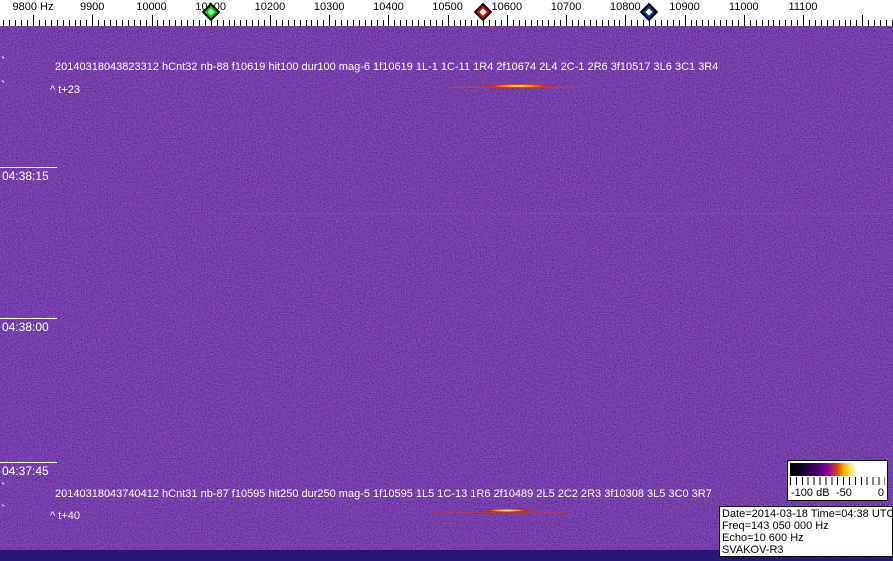 This screenshot has height=561, width=893. Describe the element at coordinates (837, 469) in the screenshot. I see `db-gradient-bar` at that location.